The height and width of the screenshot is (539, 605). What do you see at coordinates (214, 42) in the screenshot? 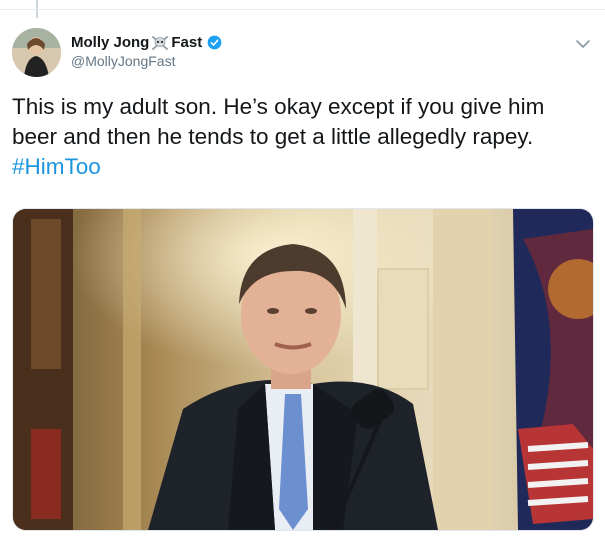
I see `verified-badge-icon` at bounding box center [214, 42].